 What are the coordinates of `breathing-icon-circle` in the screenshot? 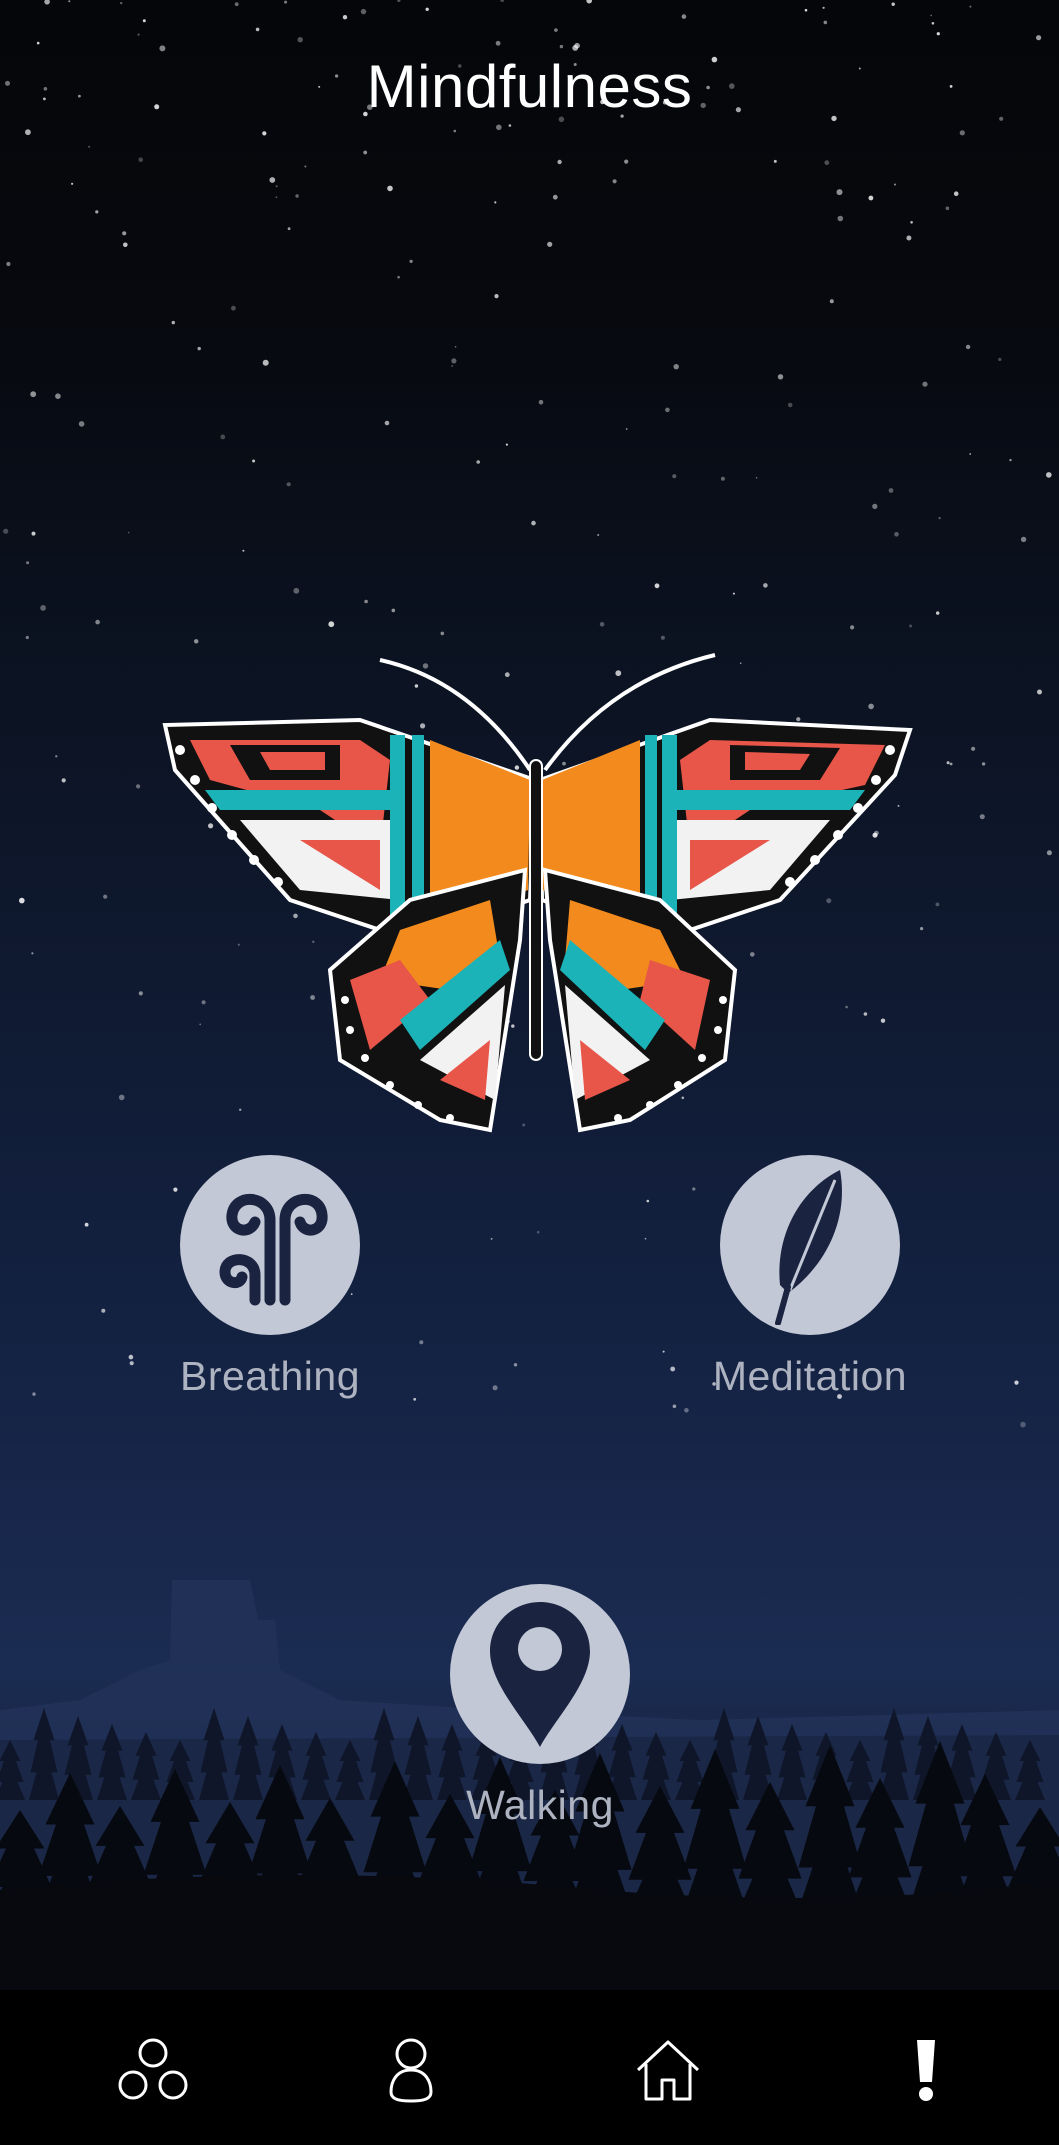 It's located at (270, 1245).